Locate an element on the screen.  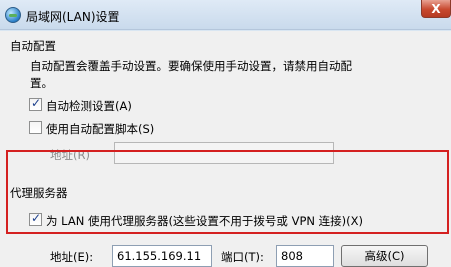
proxy-heading: 代理服务器 is located at coordinates (39, 193).